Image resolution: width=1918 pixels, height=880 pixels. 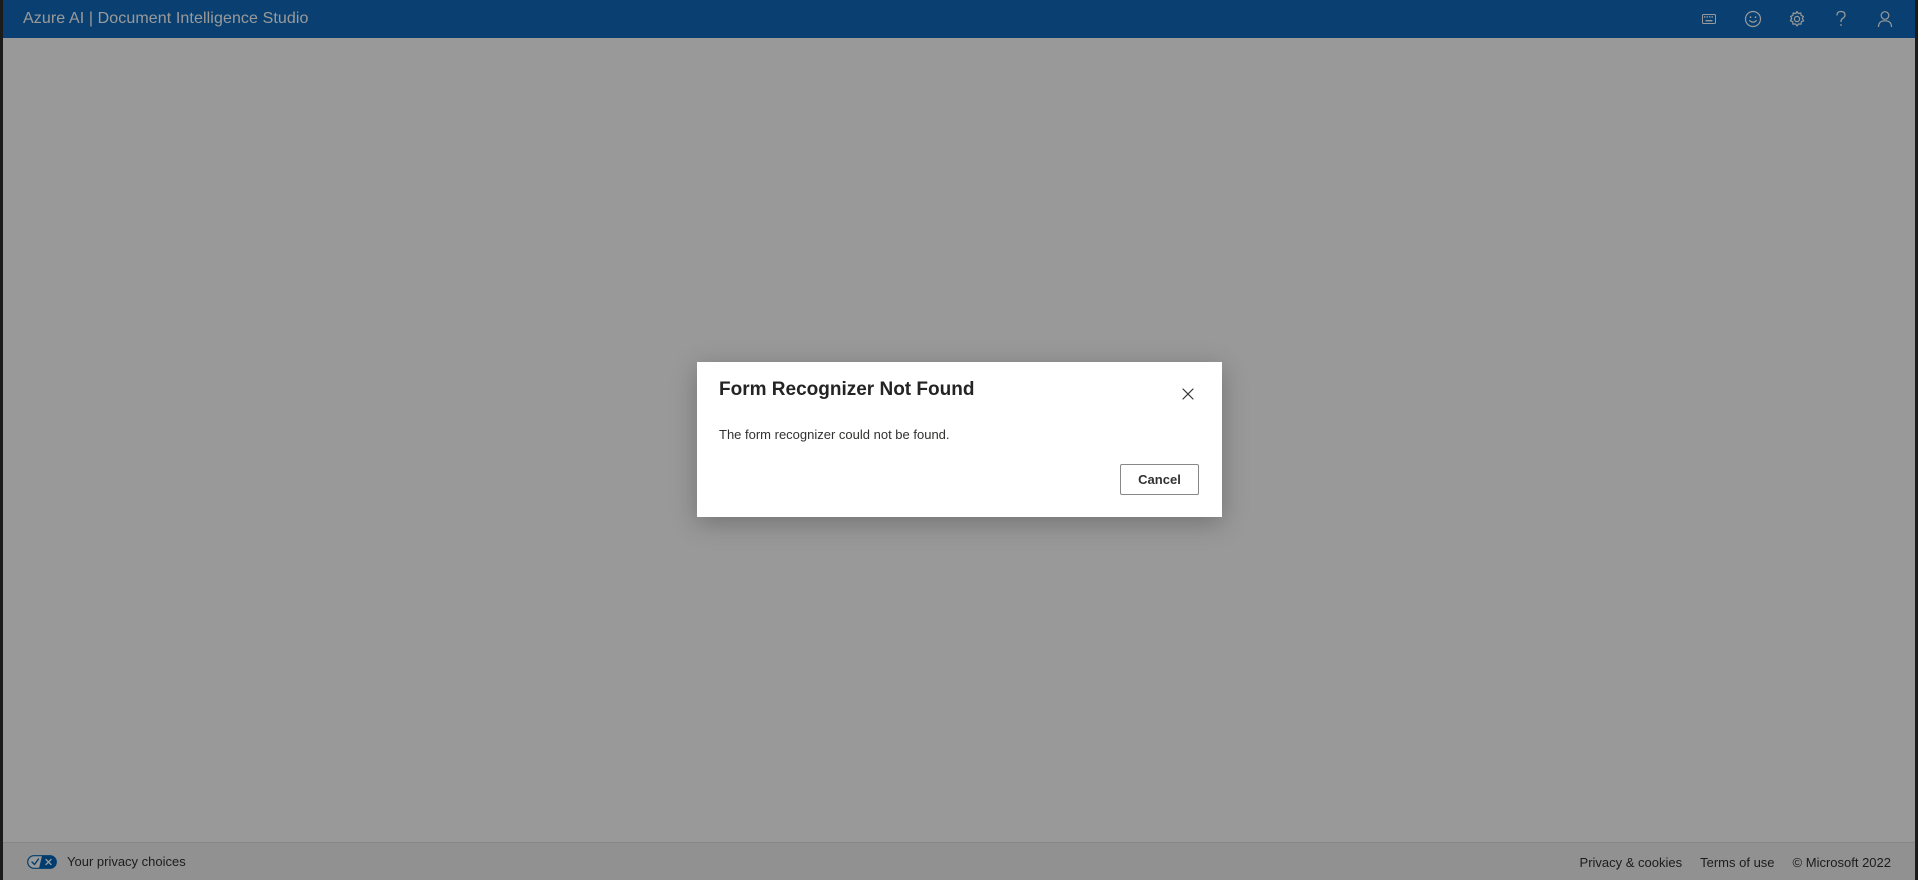 I want to click on dialog-message: The form recognizer could not be found., so click(x=834, y=434).